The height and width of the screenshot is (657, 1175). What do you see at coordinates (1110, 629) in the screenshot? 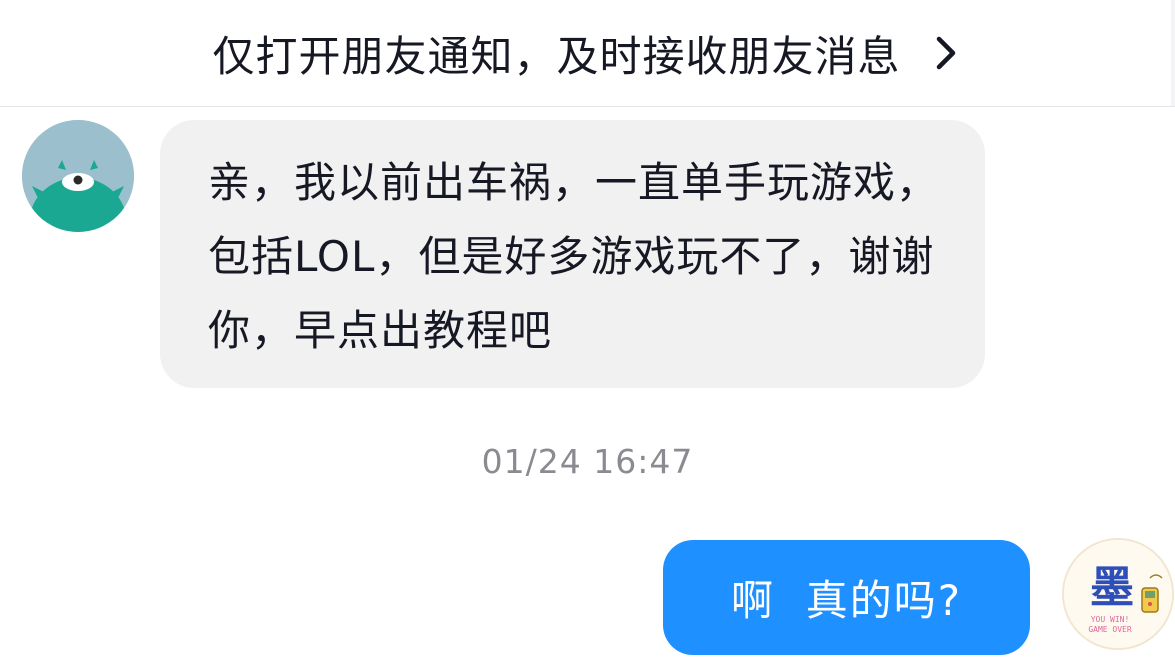
I see `avatar-logo-caption-2: GAME OVER` at bounding box center [1110, 629].